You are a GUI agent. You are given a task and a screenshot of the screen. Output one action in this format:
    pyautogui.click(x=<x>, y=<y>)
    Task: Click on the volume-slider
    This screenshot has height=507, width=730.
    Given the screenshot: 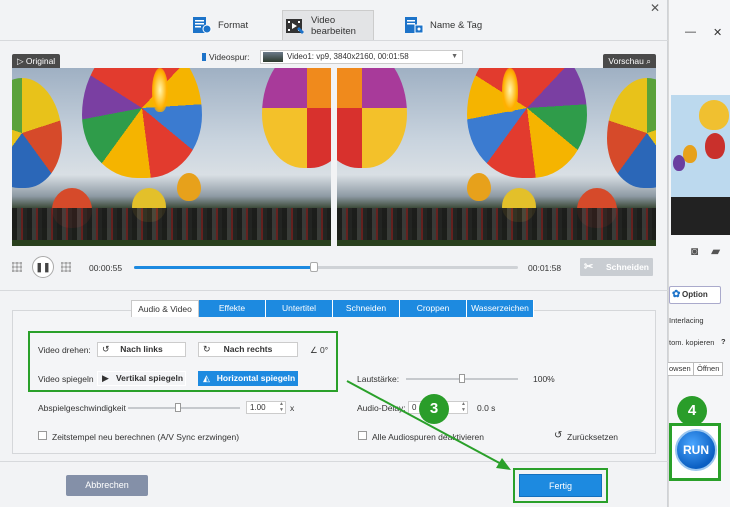 What is the action you would take?
    pyautogui.click(x=462, y=378)
    